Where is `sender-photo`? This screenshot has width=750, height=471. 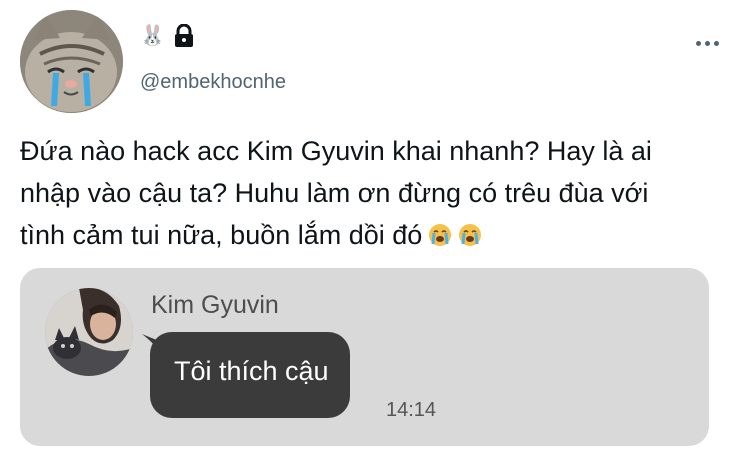 sender-photo is located at coordinates (89, 332).